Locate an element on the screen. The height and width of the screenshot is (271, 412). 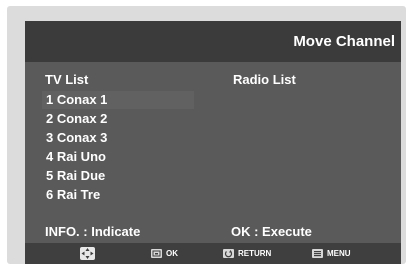
ok-hint: OK : Execute is located at coordinates (271, 231).